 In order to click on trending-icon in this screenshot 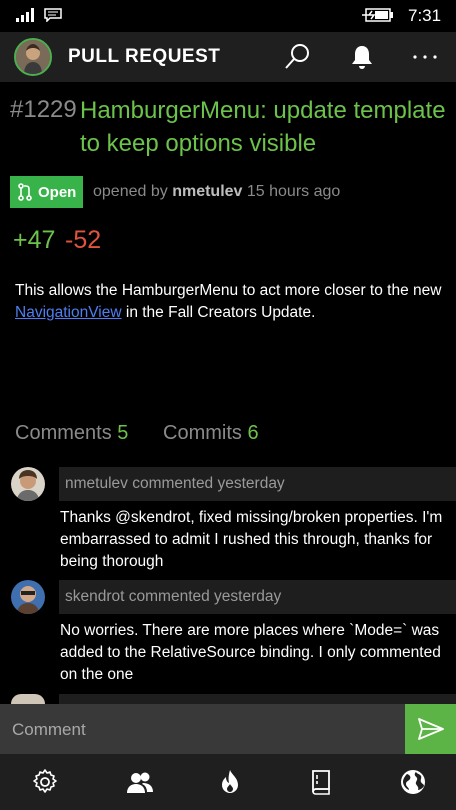, I will do `click(230, 782)`.